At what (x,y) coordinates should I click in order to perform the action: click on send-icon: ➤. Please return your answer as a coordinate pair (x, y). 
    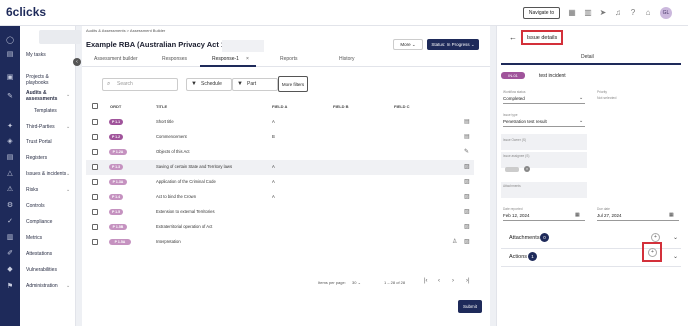
    Looking at the image, I should click on (603, 13).